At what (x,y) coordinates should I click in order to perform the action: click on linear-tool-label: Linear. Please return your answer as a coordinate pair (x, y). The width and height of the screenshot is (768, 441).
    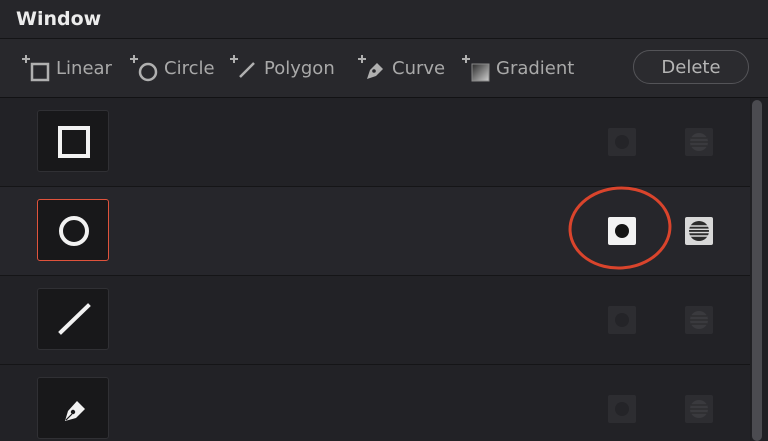
    Looking at the image, I should click on (84, 68).